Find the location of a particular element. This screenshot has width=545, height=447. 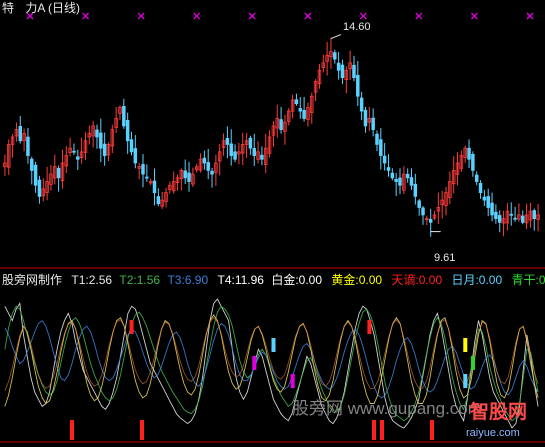

legend-tianji: 天谪:0.00 is located at coordinates (417, 280).